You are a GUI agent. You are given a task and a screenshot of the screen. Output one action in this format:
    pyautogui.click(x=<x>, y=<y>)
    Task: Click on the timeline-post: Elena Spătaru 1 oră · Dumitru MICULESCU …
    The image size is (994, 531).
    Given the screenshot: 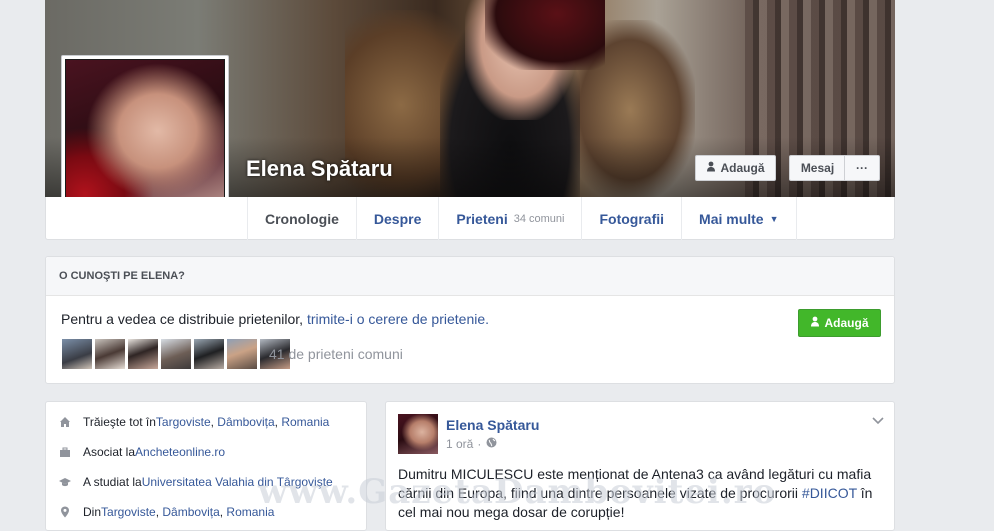 What is the action you would take?
    pyautogui.click(x=640, y=466)
    